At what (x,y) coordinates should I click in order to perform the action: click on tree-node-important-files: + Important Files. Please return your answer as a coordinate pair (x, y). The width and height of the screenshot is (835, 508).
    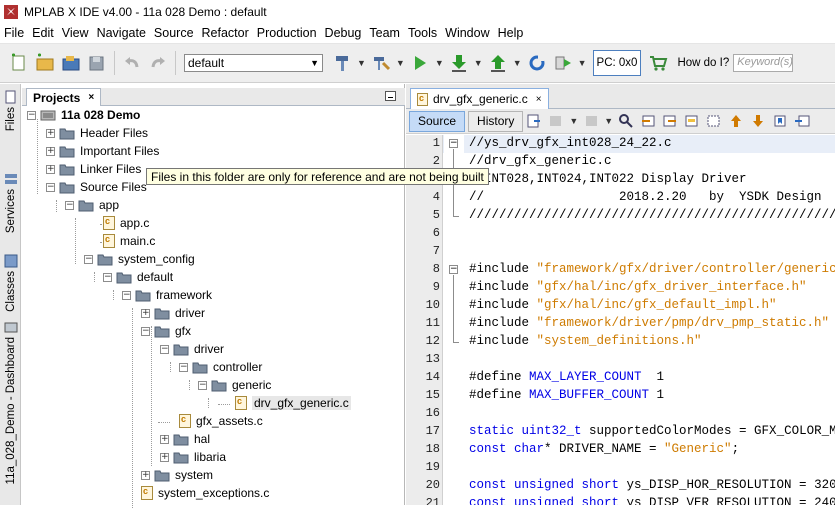
    Looking at the image, I should click on (102, 151).